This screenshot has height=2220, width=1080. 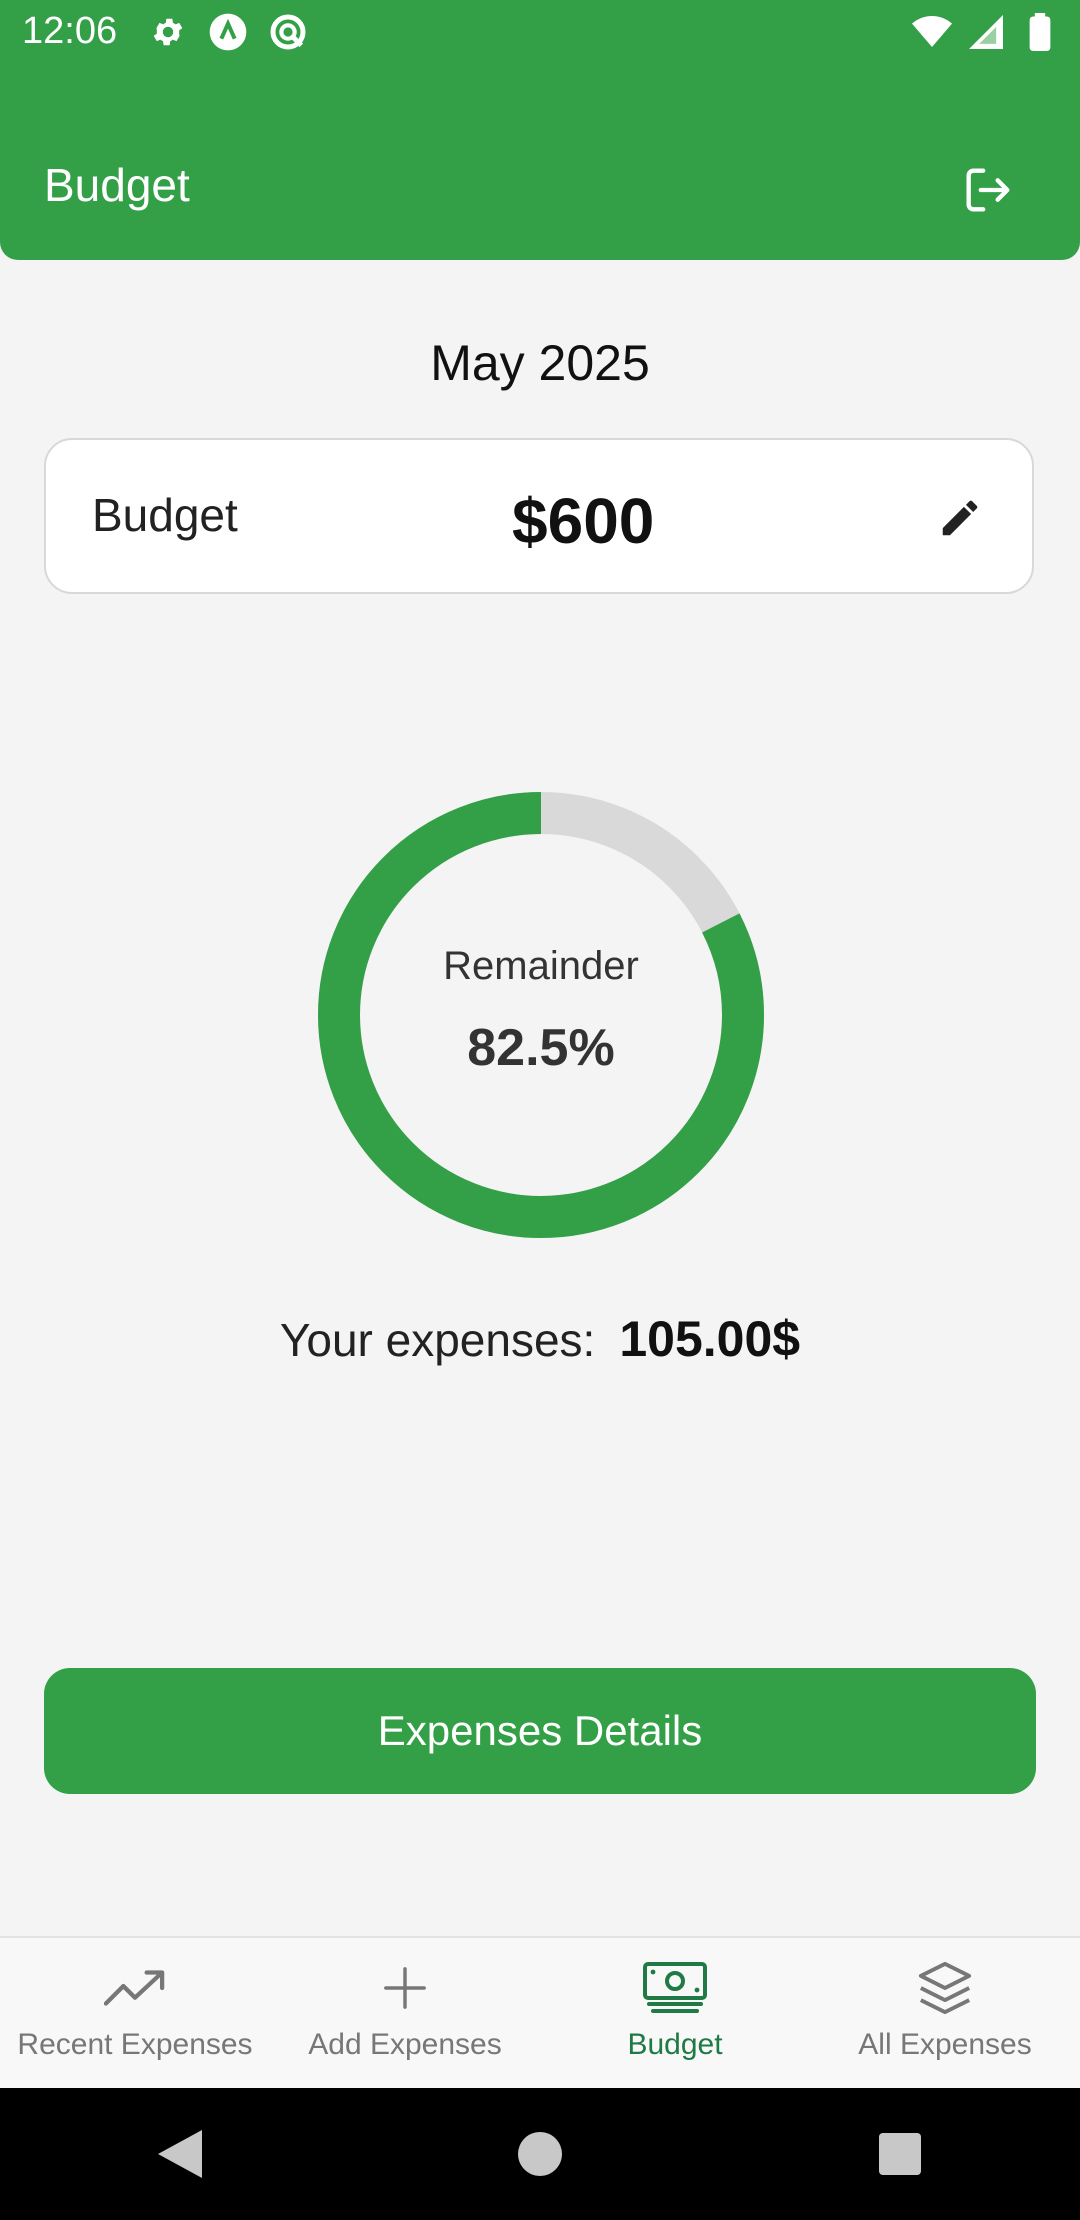 What do you see at coordinates (117, 185) in the screenshot?
I see `page-title: Budget` at bounding box center [117, 185].